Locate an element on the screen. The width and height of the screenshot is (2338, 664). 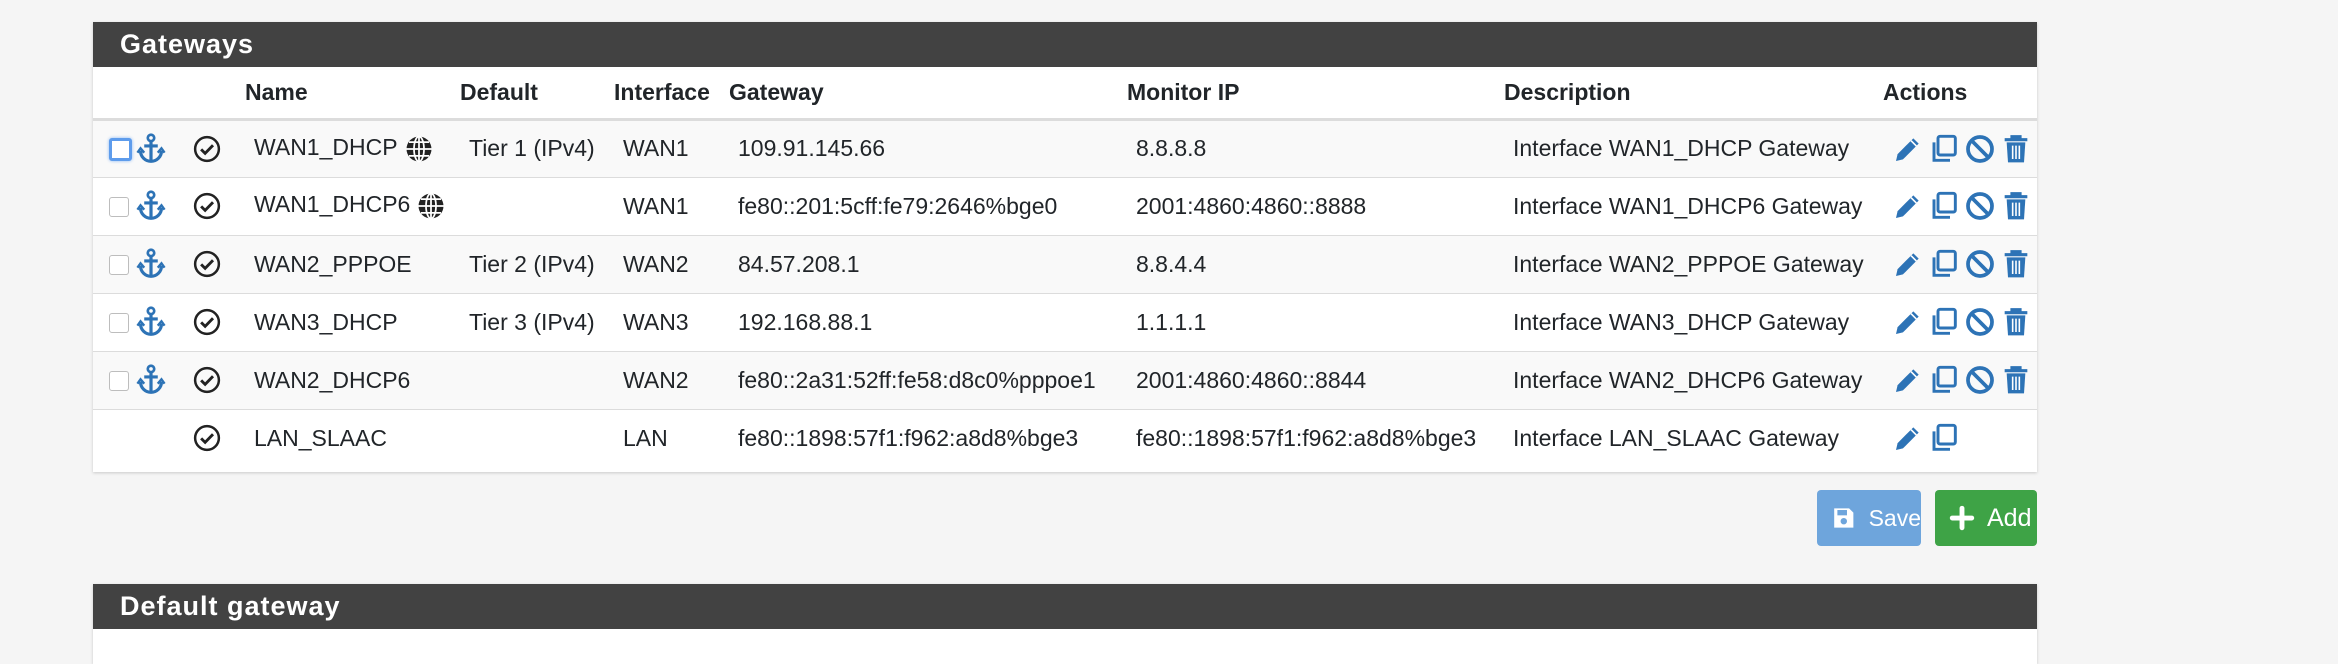
col-description: Description is located at coordinates (1693, 94).